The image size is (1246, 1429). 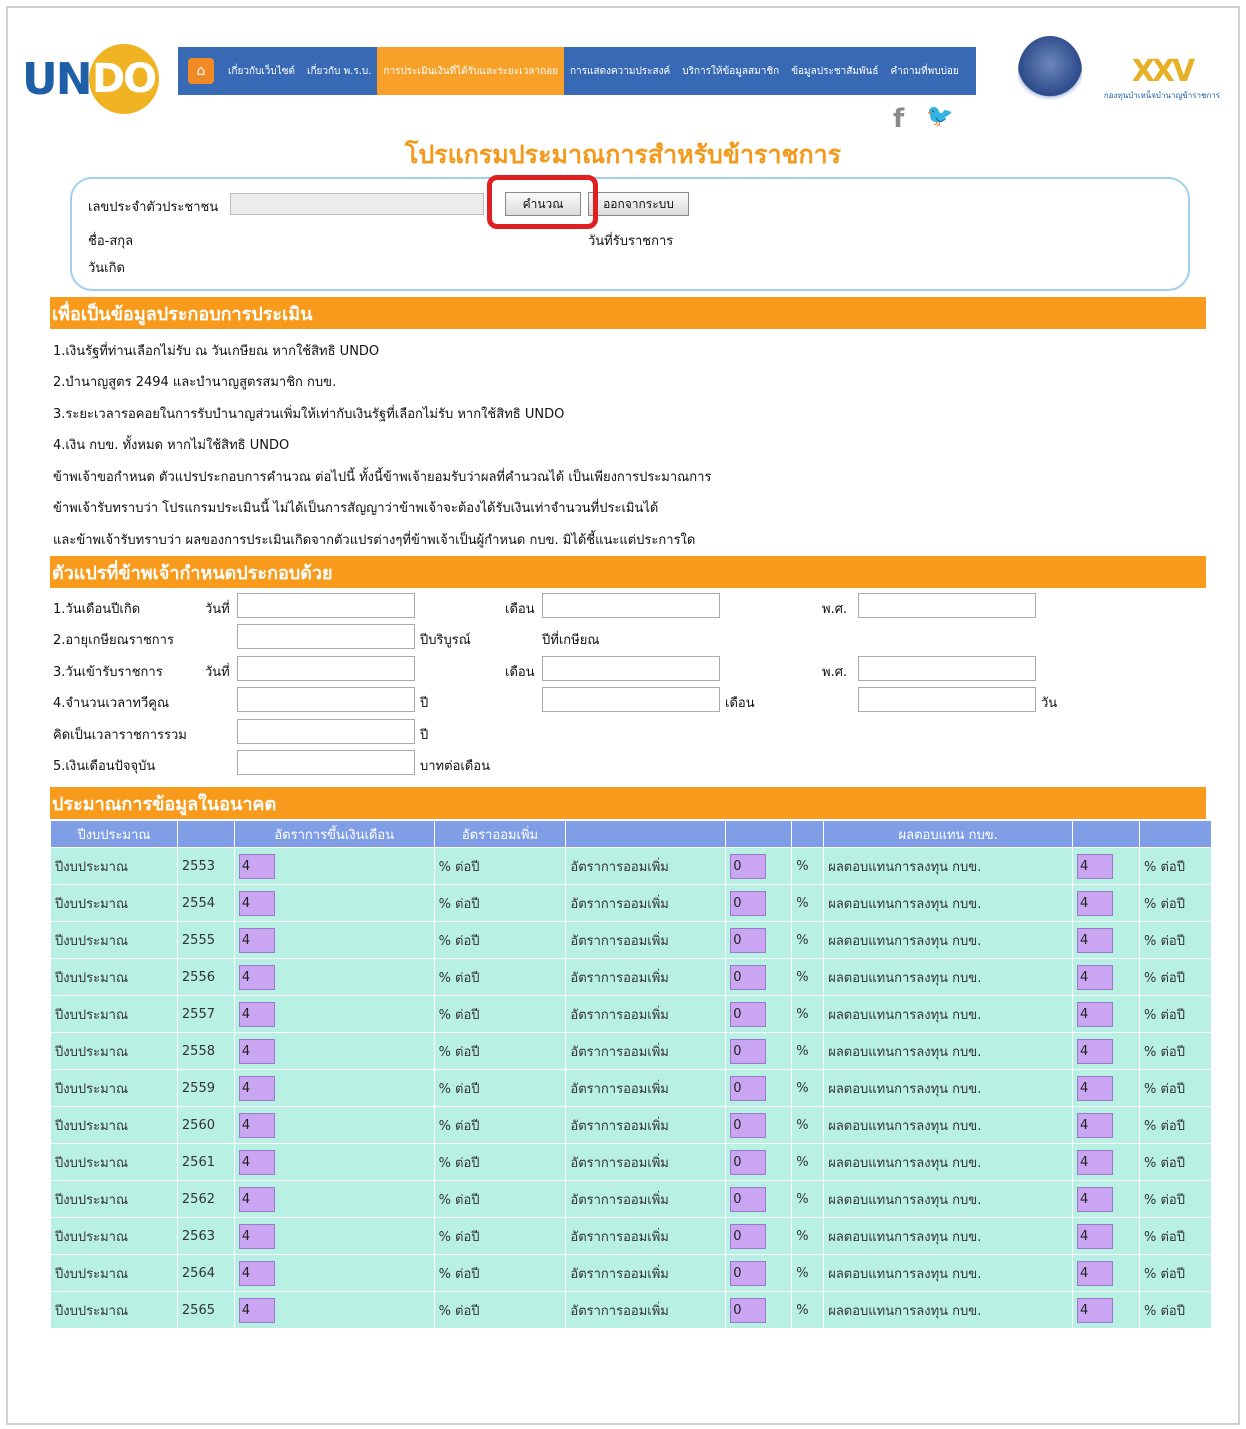 What do you see at coordinates (261, 71) in the screenshot?
I see `nav-item-about-site: เกี่ยวกับเว็บไซต์` at bounding box center [261, 71].